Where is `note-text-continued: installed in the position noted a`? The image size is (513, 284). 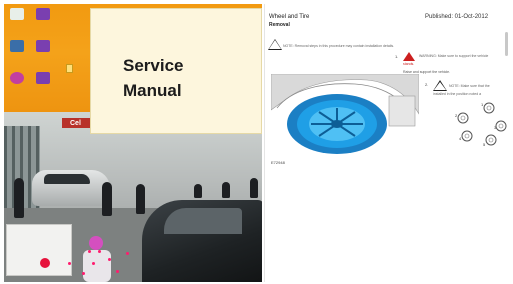 note-text-continued: installed in the position noted a is located at coordinates (457, 94).